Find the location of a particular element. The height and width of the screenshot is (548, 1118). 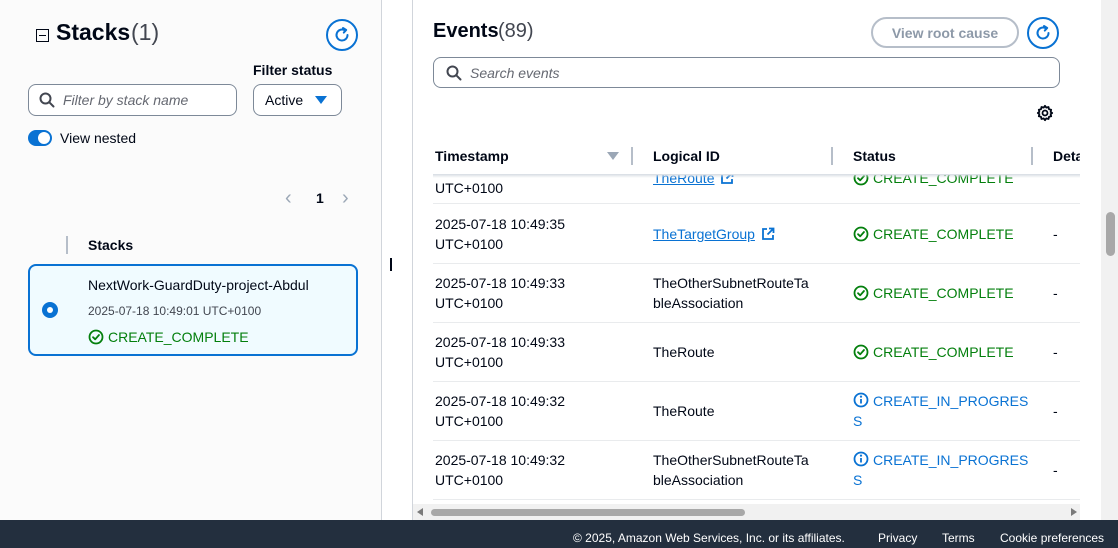

stack-name-filter-input: Filter by stack name is located at coordinates (132, 100).